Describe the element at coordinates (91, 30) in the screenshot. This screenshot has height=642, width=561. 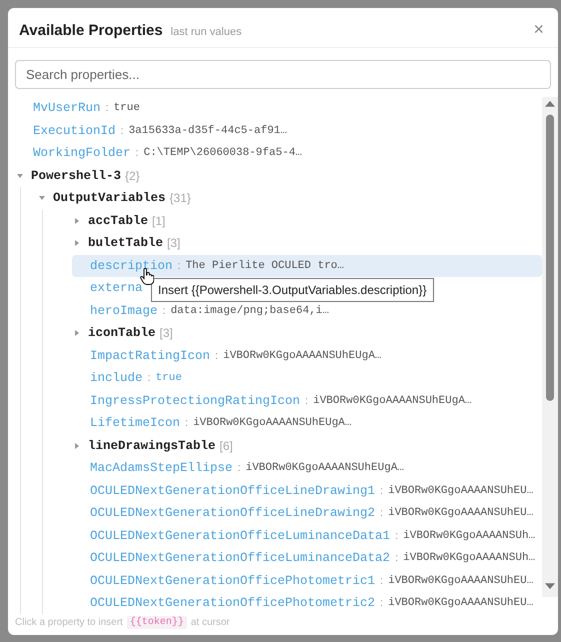
I see `dialog-title: Available Properties` at that location.